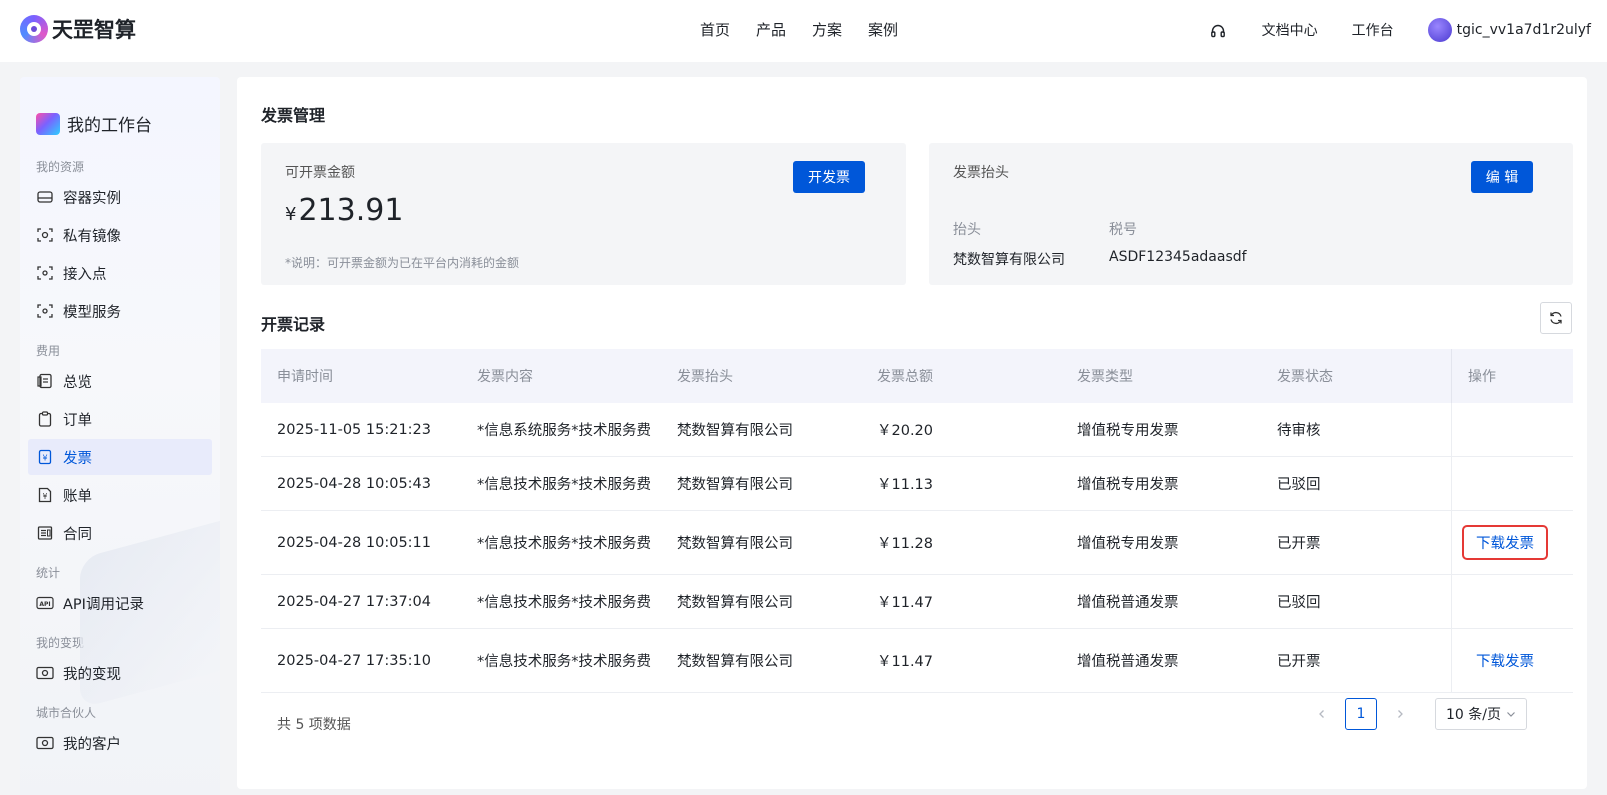 The image size is (1607, 795). I want to click on brand-logo: 天罡智算, so click(78, 29).